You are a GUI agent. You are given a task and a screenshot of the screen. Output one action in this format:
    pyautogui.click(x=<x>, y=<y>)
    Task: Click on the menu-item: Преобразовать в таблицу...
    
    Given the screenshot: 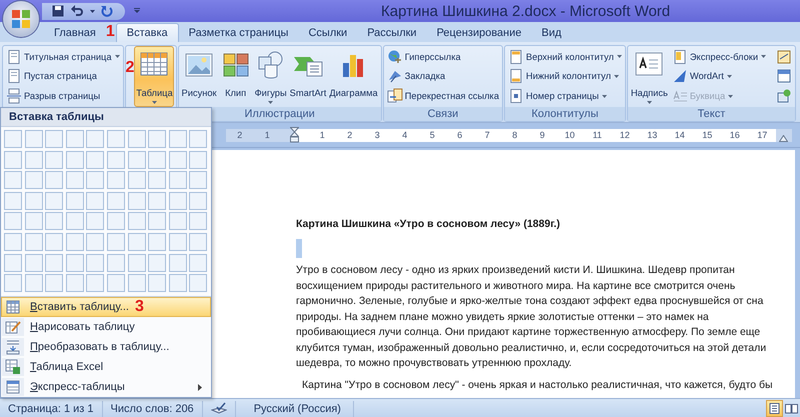 What is the action you would take?
    pyautogui.click(x=106, y=347)
    